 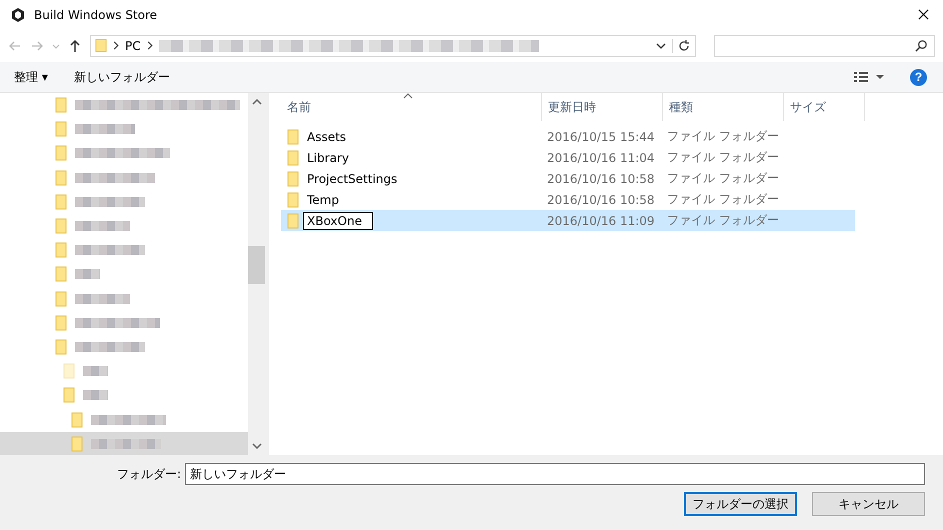 What do you see at coordinates (148, 474) in the screenshot?
I see `folder-label: フォルダー:` at bounding box center [148, 474].